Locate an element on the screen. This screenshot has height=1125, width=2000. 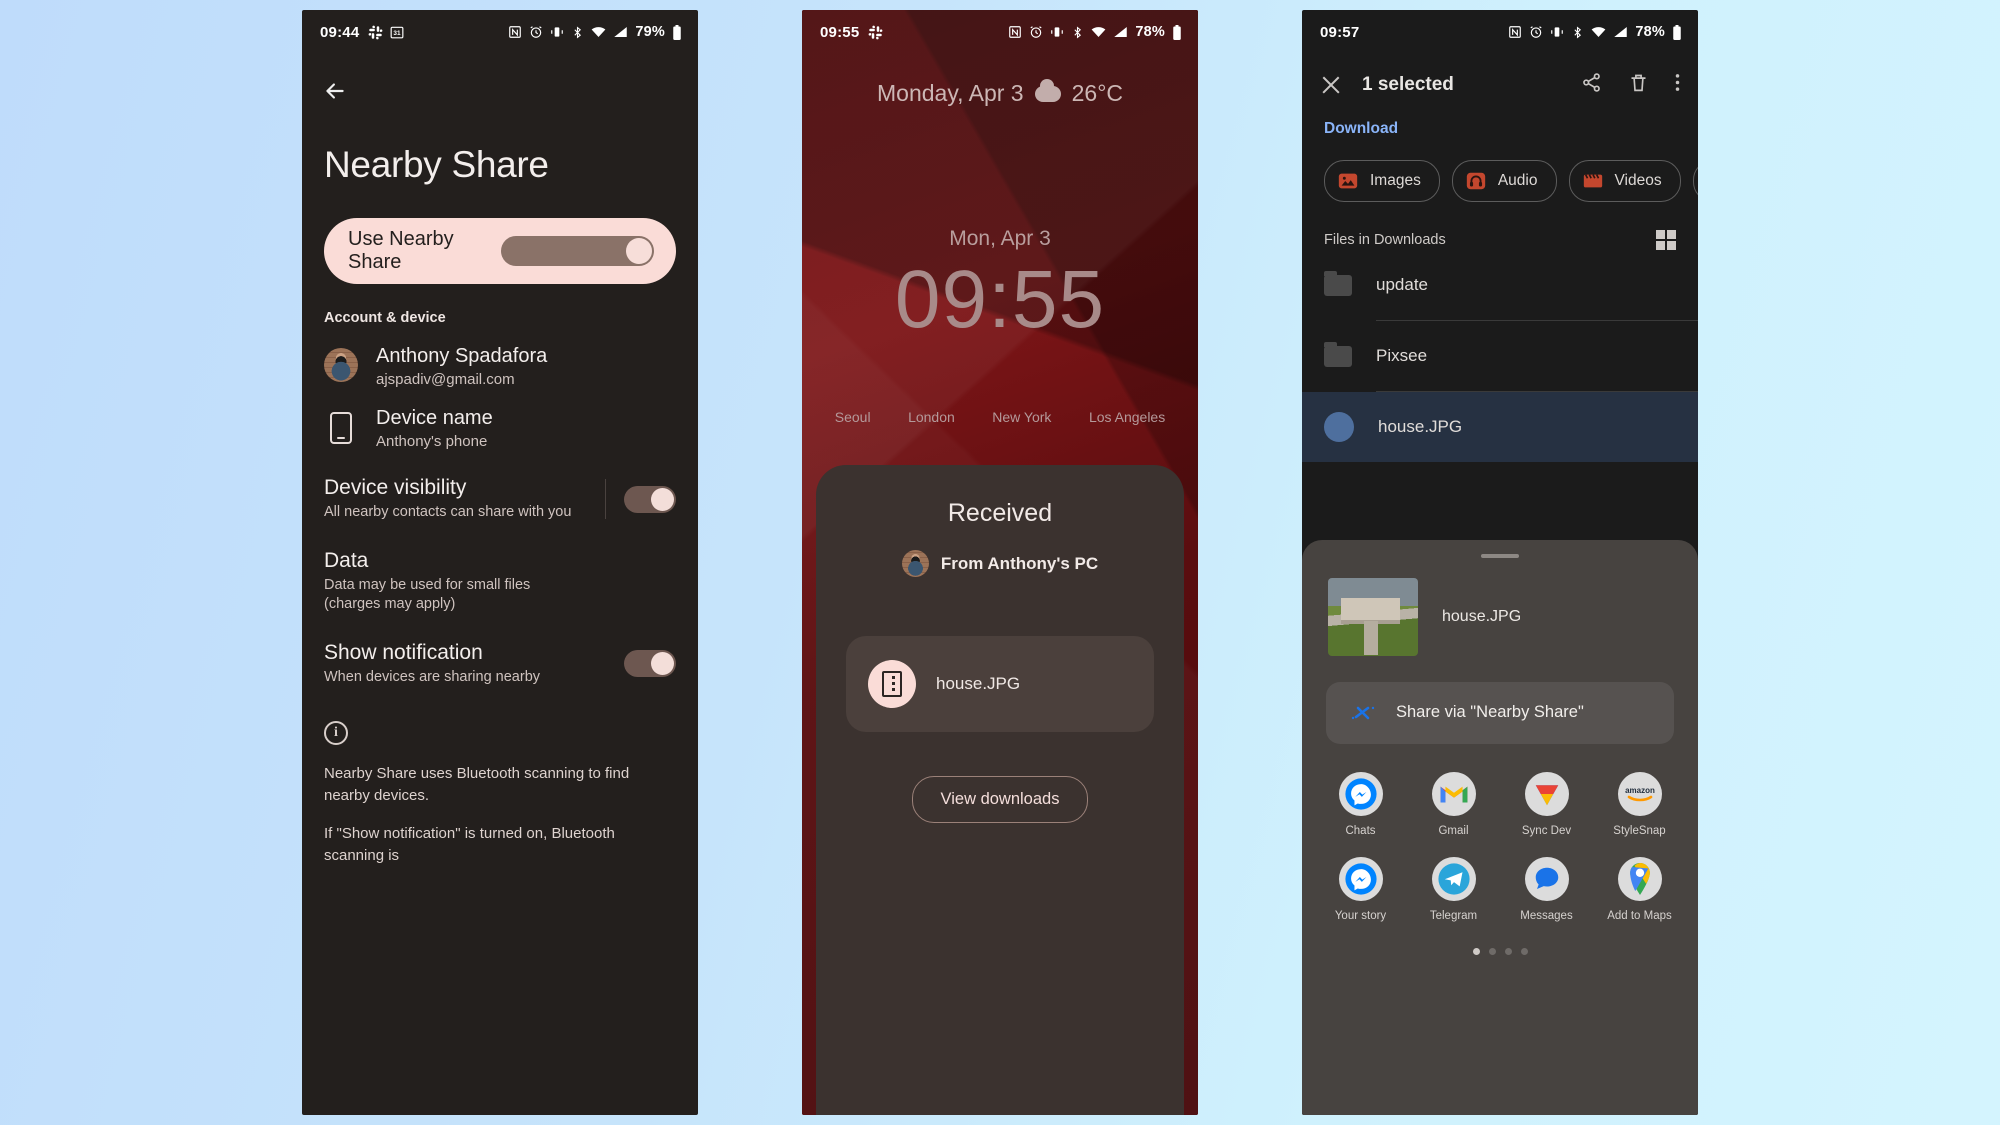
show-notification-toggle is located at coordinates (650, 664).